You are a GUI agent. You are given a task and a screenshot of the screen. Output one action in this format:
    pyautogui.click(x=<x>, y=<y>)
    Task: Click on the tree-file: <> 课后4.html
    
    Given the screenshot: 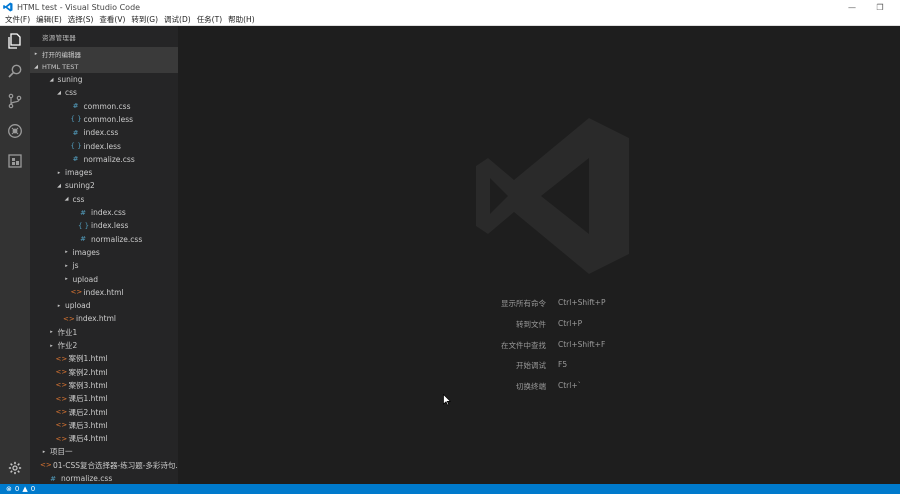 What is the action you would take?
    pyautogui.click(x=104, y=438)
    